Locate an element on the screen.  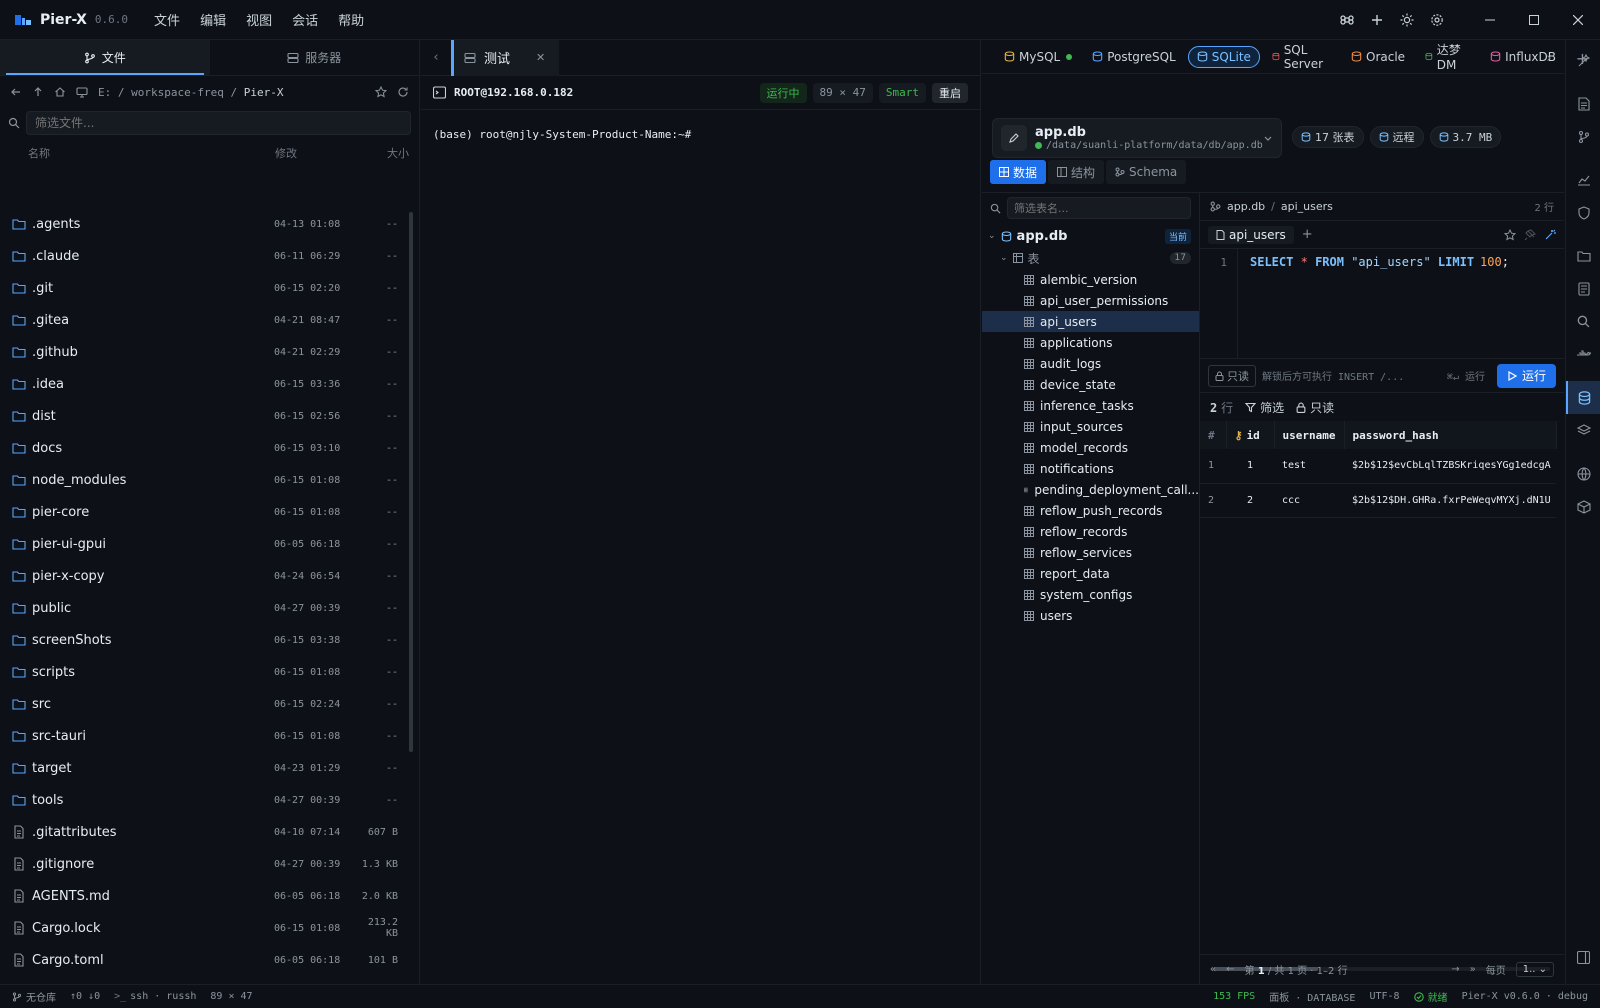
table-item: users is located at coordinates (1090, 615).